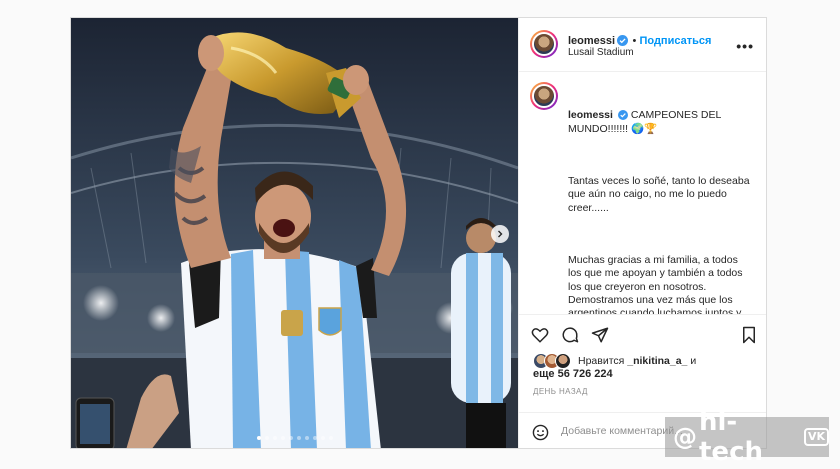 This screenshot has height=469, width=840. I want to click on comment-icon, so click(570, 335).